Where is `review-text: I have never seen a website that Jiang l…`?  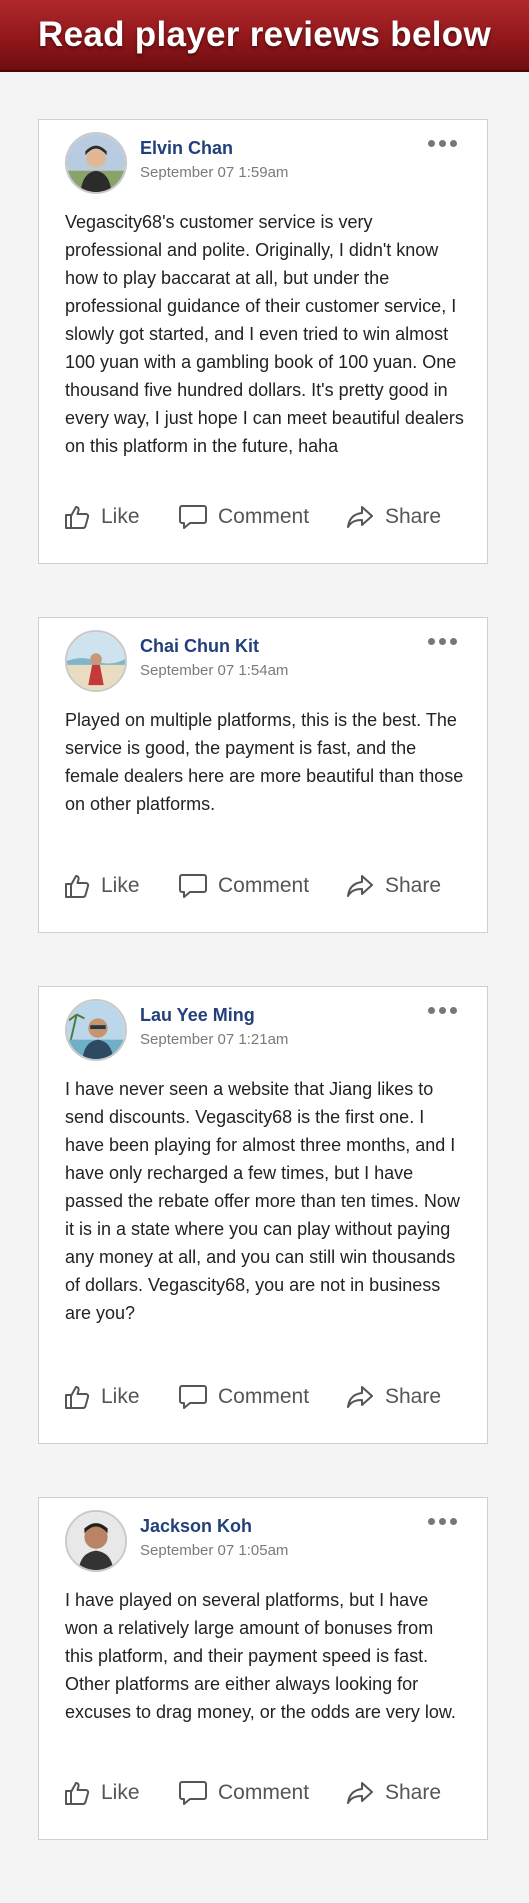
review-text: I have never seen a website that Jiang l… is located at coordinates (262, 1201).